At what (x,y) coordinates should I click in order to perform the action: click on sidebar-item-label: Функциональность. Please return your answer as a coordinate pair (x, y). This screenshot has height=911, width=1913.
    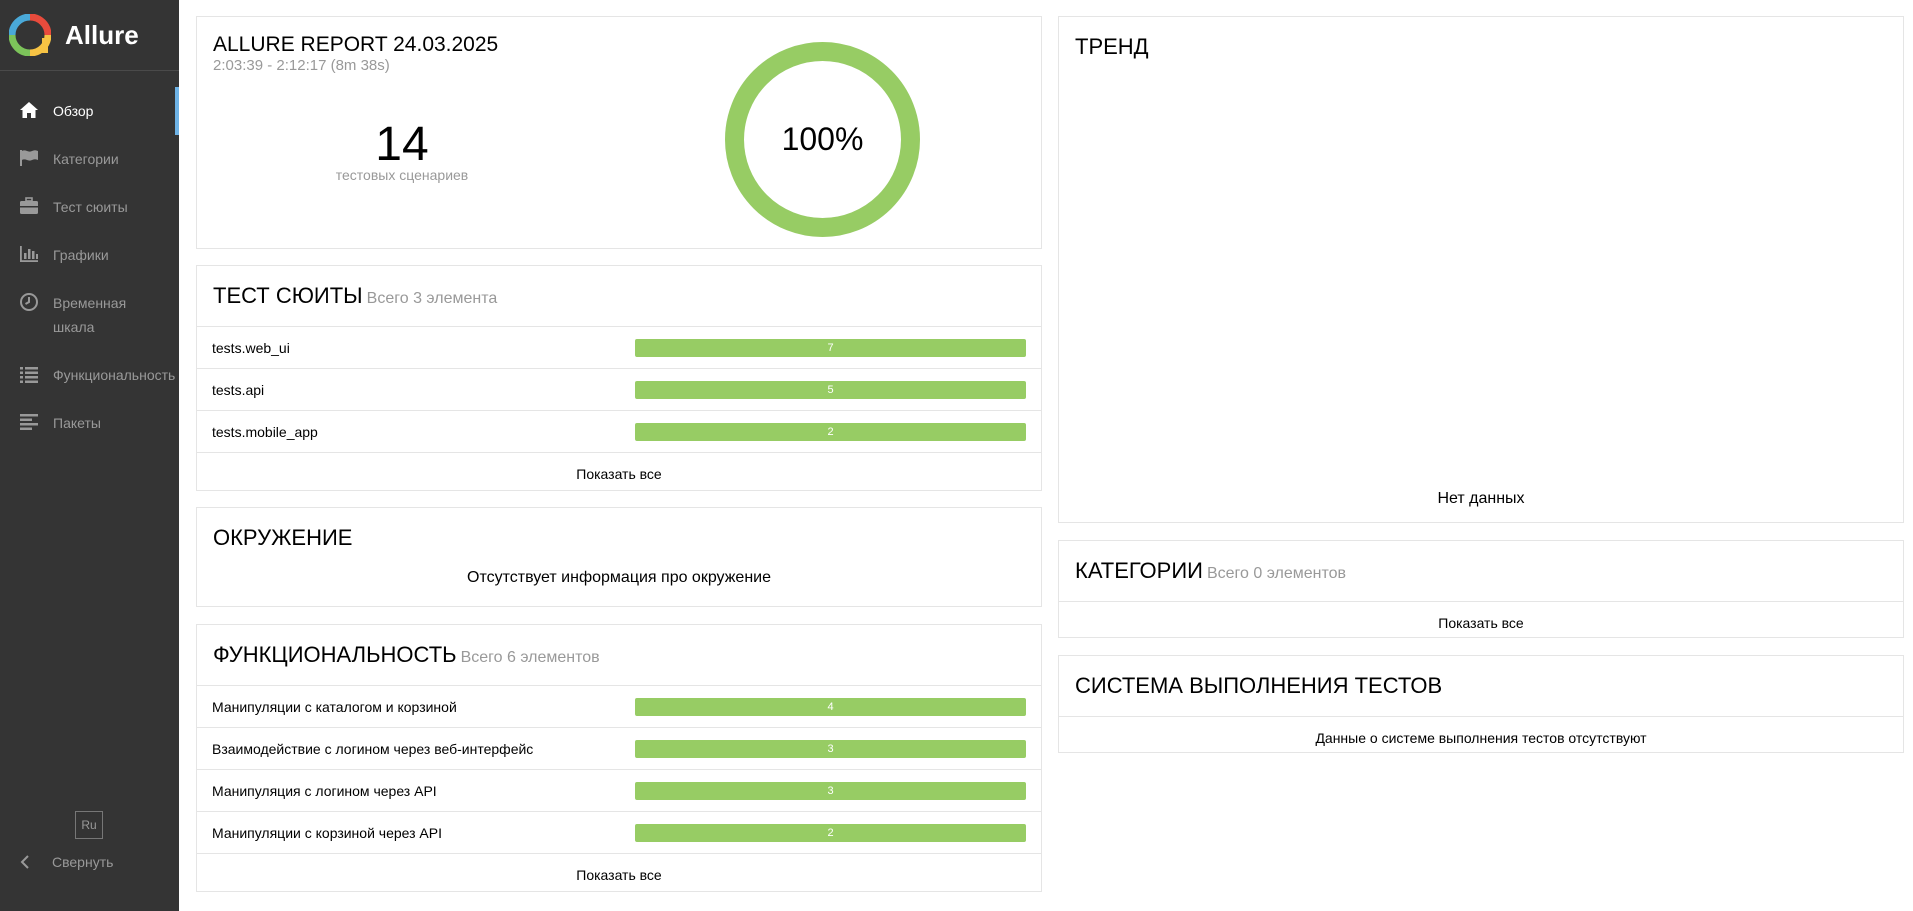
    Looking at the image, I should click on (114, 375).